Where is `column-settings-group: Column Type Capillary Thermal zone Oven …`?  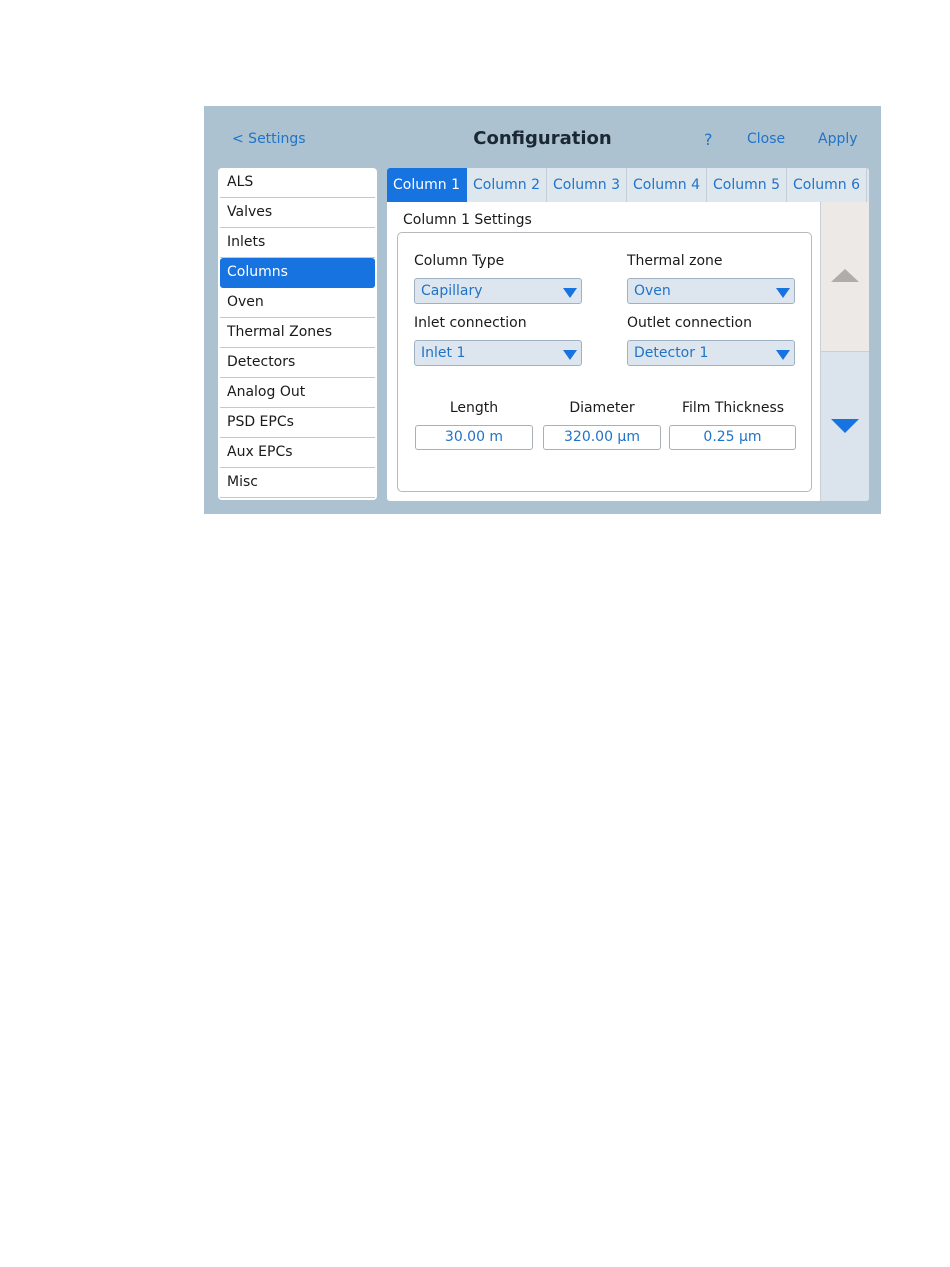
column-settings-group: Column Type Capillary Thermal zone Oven … is located at coordinates (604, 362).